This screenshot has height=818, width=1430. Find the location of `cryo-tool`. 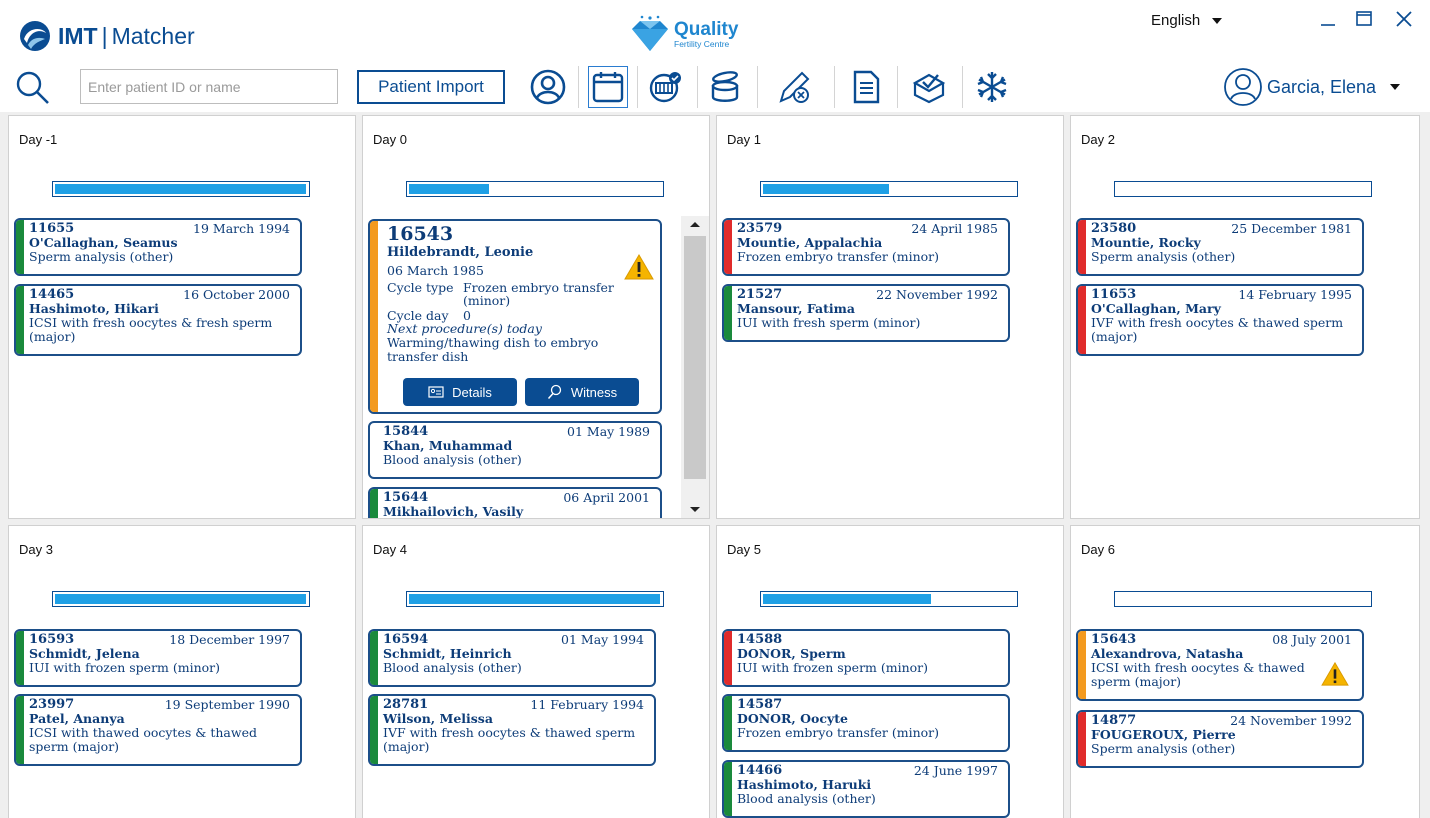

cryo-tool is located at coordinates (992, 87).